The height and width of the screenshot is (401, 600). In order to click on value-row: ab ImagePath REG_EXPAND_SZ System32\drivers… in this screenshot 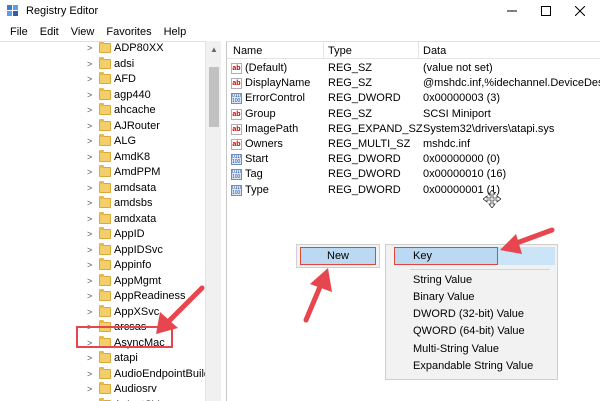, I will do `click(413, 129)`.